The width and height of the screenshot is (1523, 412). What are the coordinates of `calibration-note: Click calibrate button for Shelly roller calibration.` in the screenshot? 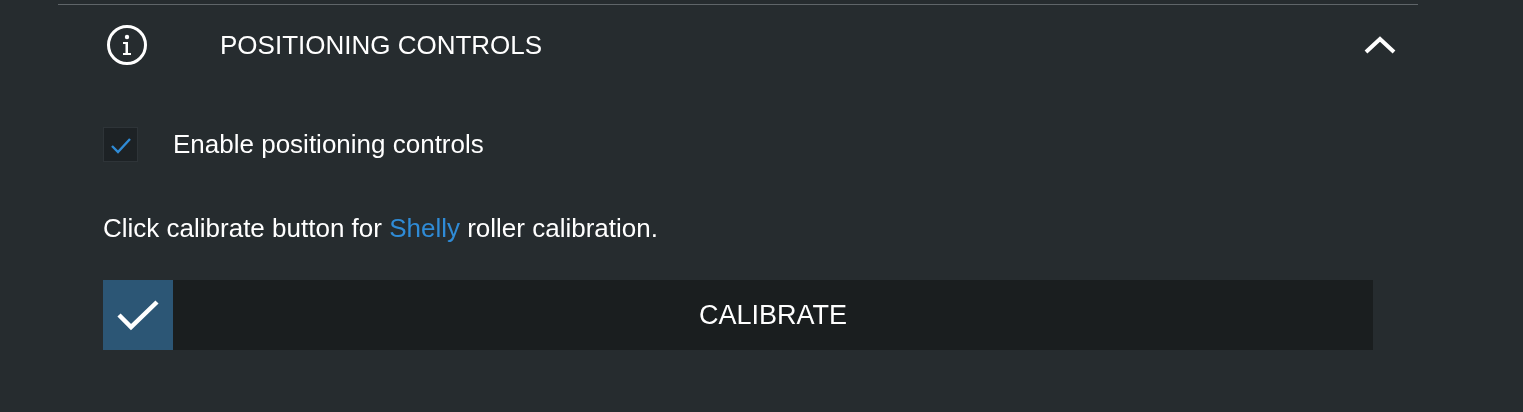 It's located at (381, 228).